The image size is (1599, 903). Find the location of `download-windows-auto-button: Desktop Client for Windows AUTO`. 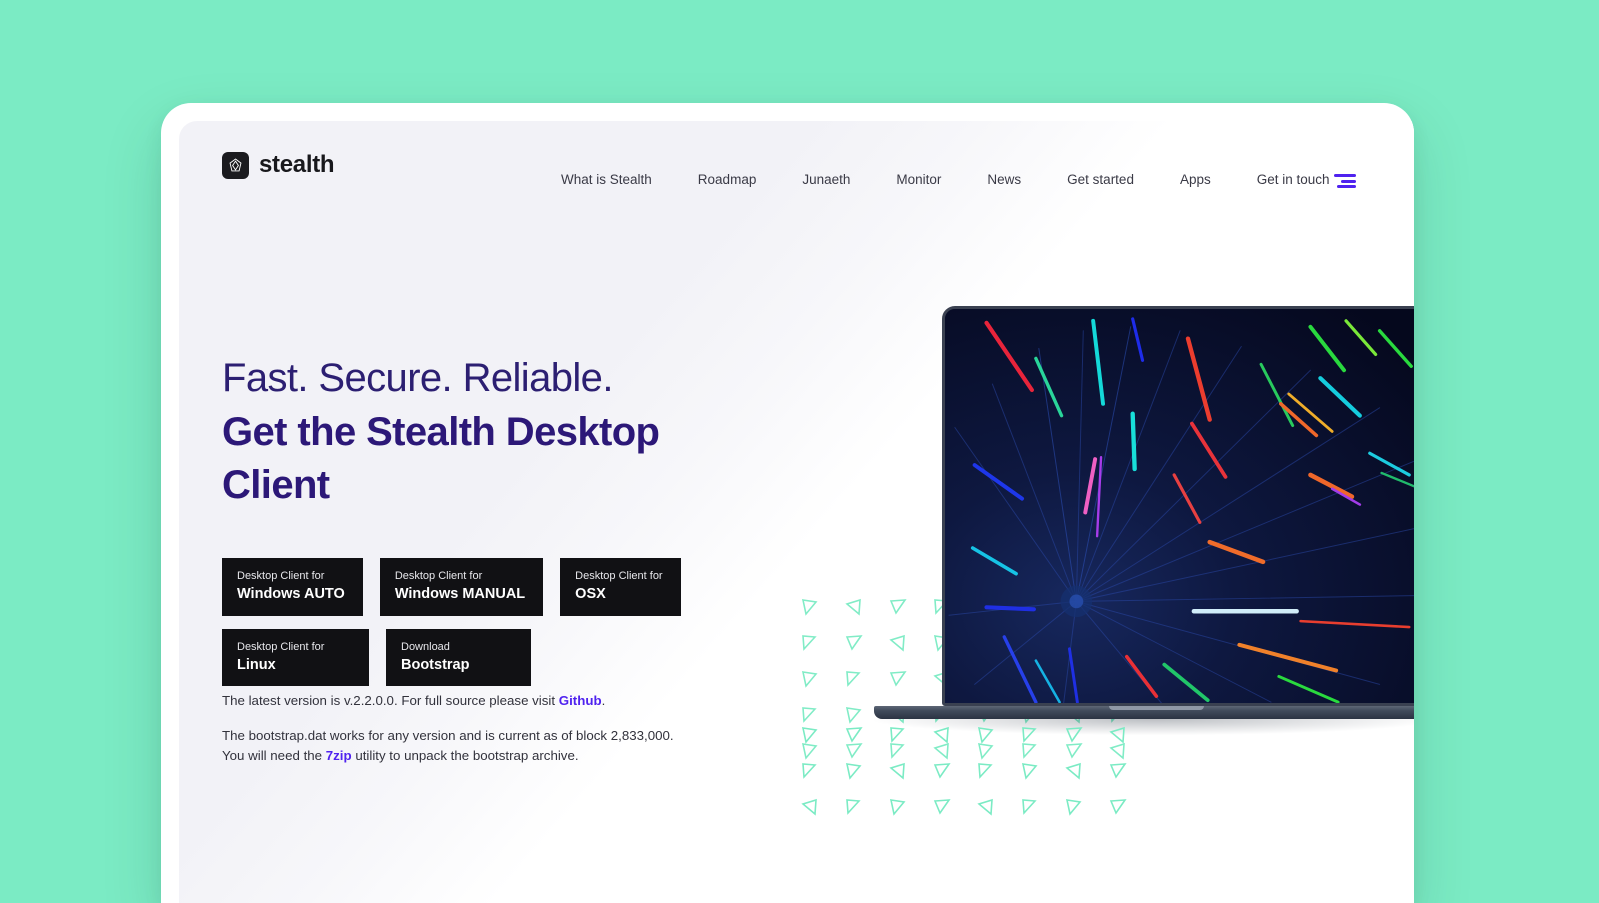

download-windows-auto-button: Desktop Client for Windows AUTO is located at coordinates (292, 587).